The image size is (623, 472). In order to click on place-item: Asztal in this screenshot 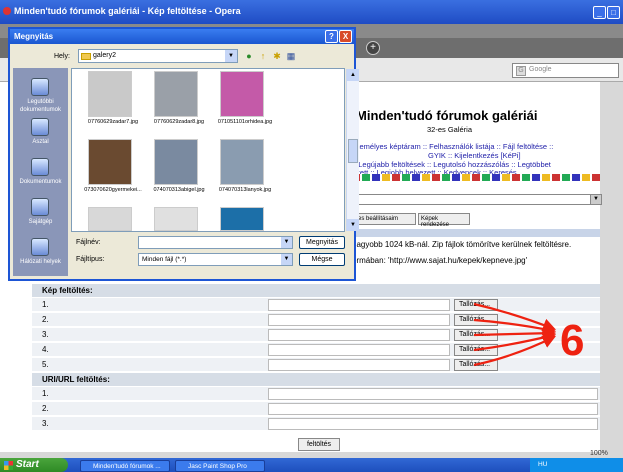, I will do `click(40, 138)`.